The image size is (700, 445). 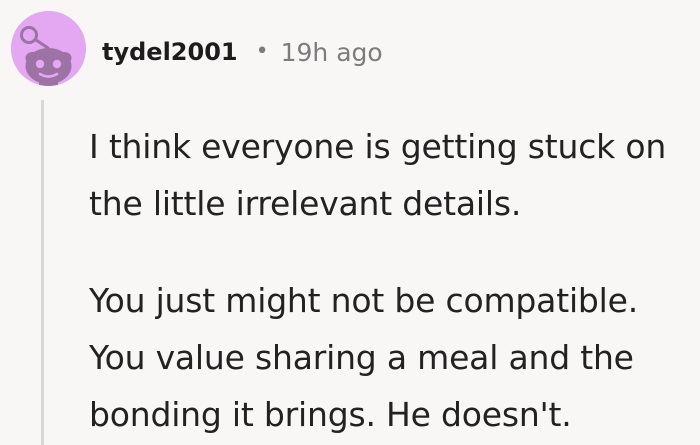 What do you see at coordinates (42, 272) in the screenshot?
I see `thread-line` at bounding box center [42, 272].